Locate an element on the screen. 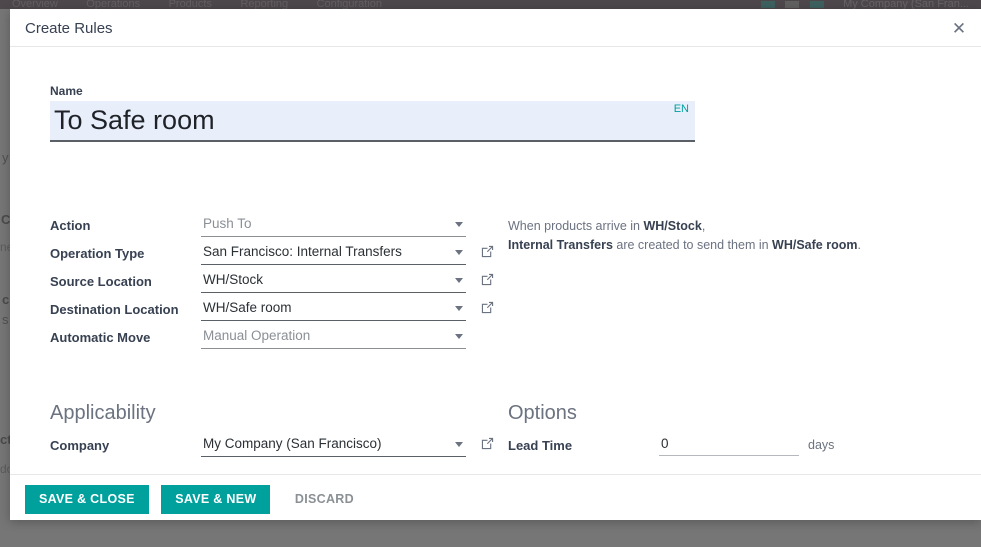 The image size is (981, 547). name-input is located at coordinates (372, 120).